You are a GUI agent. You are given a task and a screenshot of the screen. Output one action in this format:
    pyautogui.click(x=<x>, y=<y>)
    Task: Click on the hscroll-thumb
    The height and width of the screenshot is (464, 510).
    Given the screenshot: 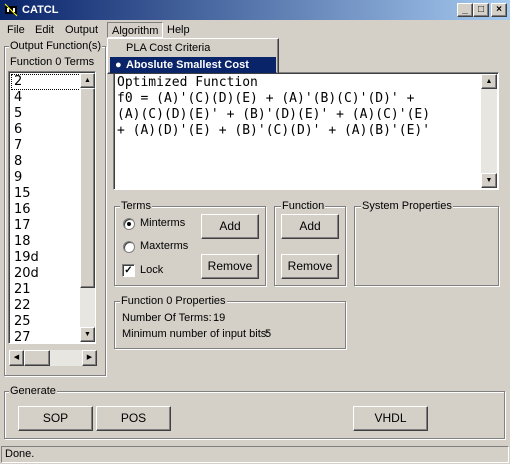 What is the action you would take?
    pyautogui.click(x=37, y=358)
    